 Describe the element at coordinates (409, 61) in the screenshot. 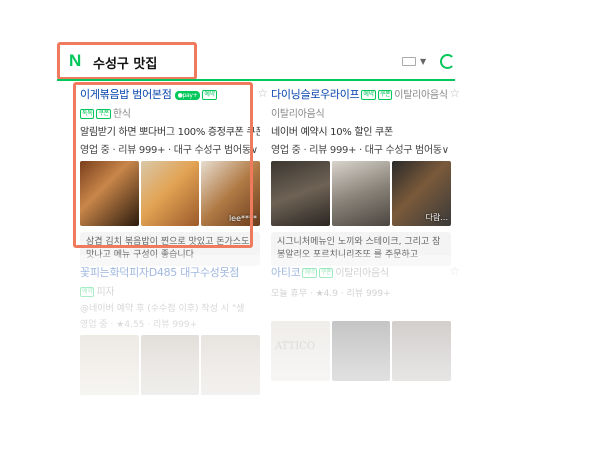

I see `keyboard-icon` at that location.